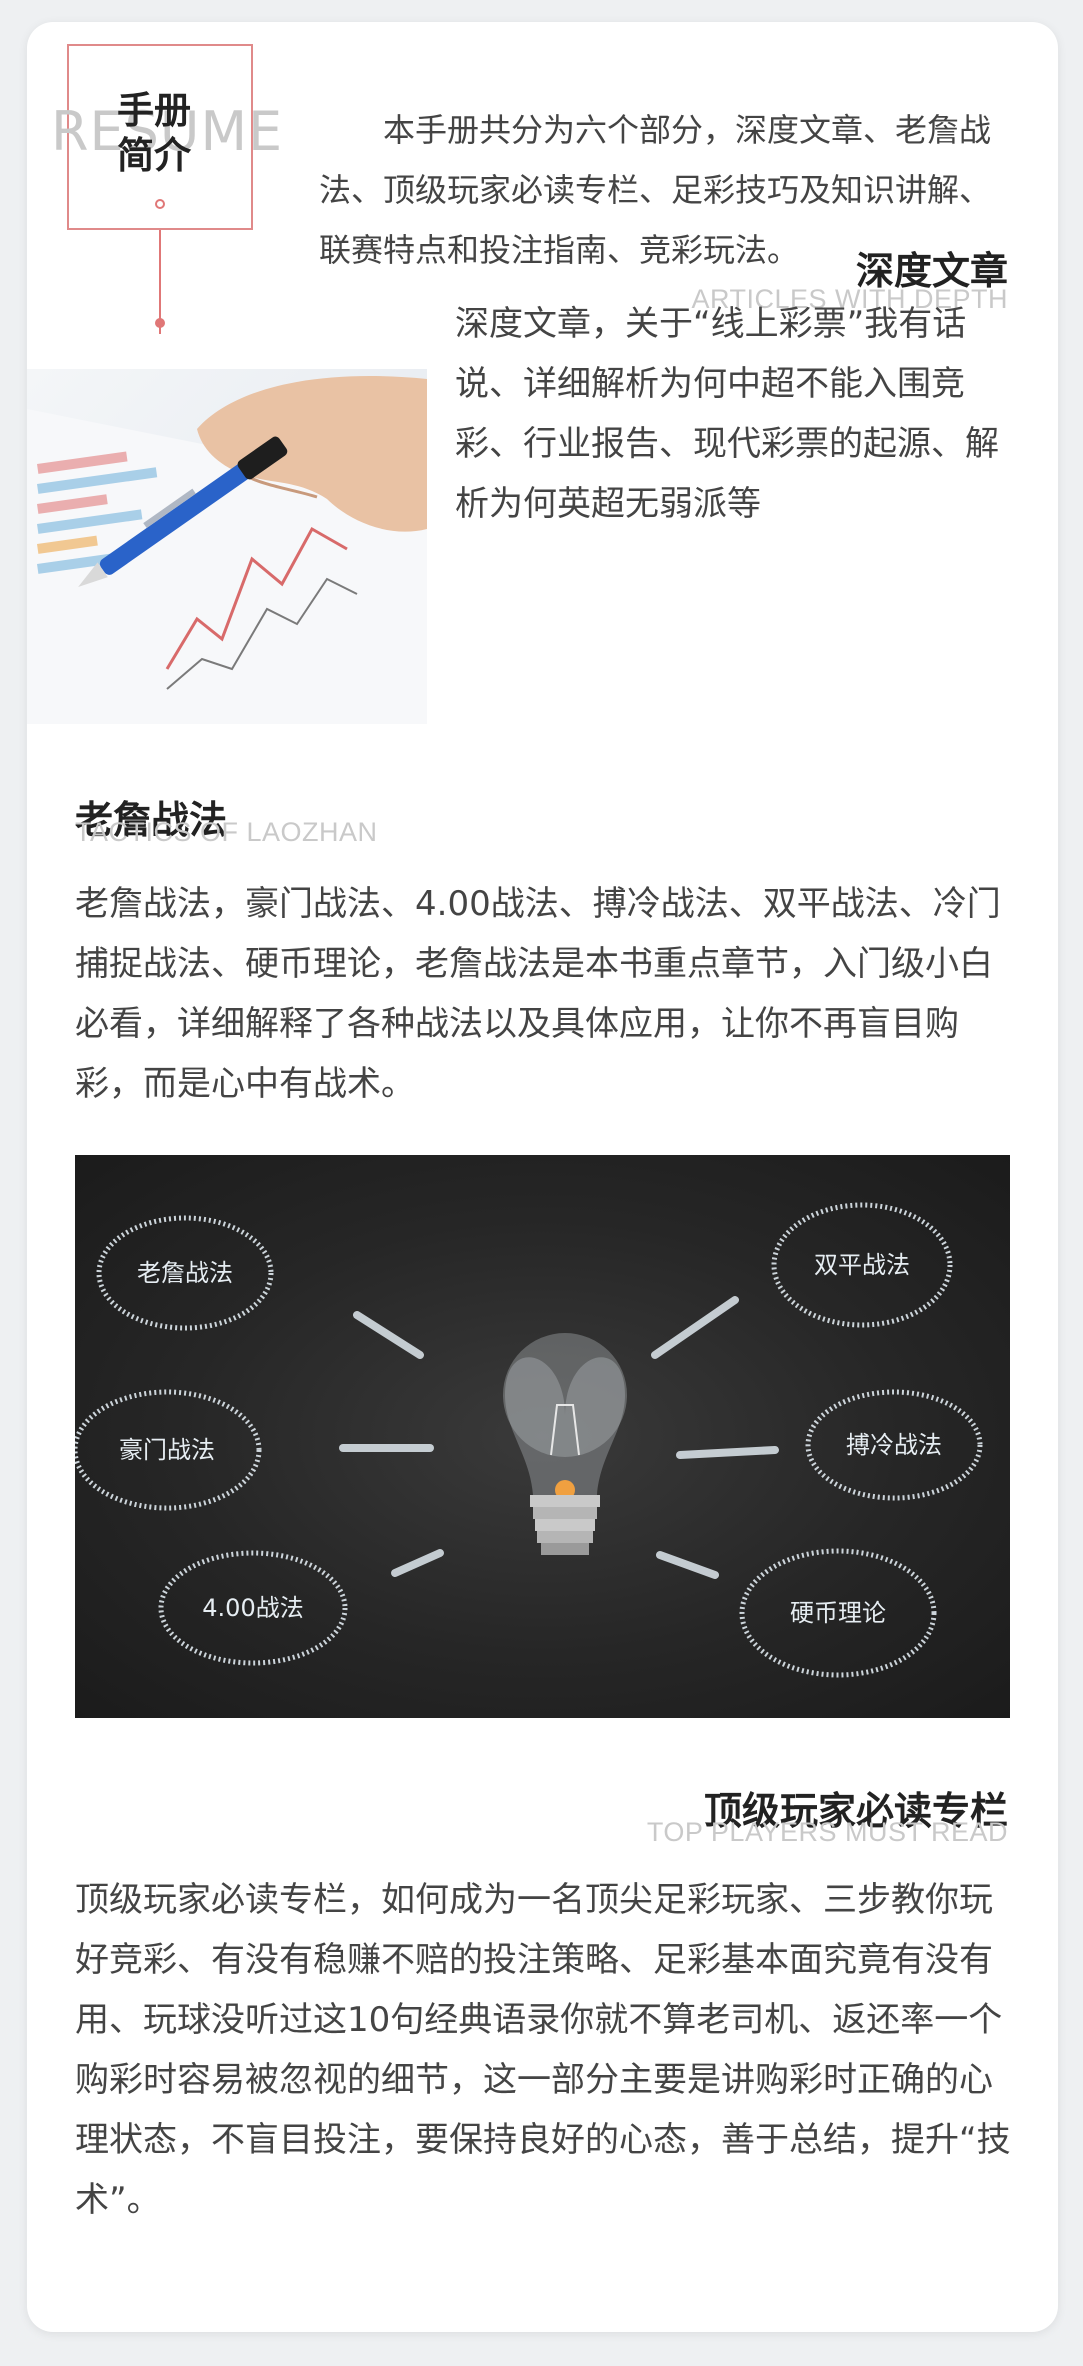  What do you see at coordinates (227, 550) in the screenshot?
I see `pen-chart-illustration` at bounding box center [227, 550].